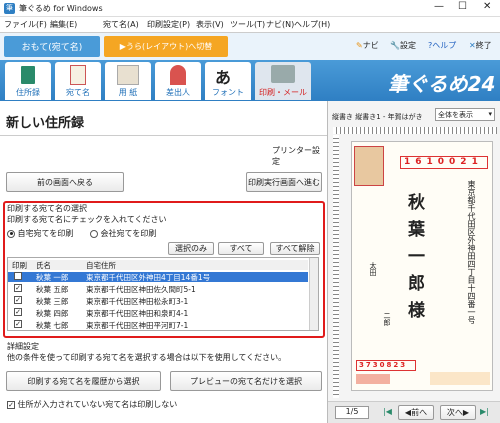 The image size is (500, 423). What do you see at coordinates (87, 219) in the screenshot?
I see `select-instruction: 印刷する宛て名にチェックを入れてください` at bounding box center [87, 219].